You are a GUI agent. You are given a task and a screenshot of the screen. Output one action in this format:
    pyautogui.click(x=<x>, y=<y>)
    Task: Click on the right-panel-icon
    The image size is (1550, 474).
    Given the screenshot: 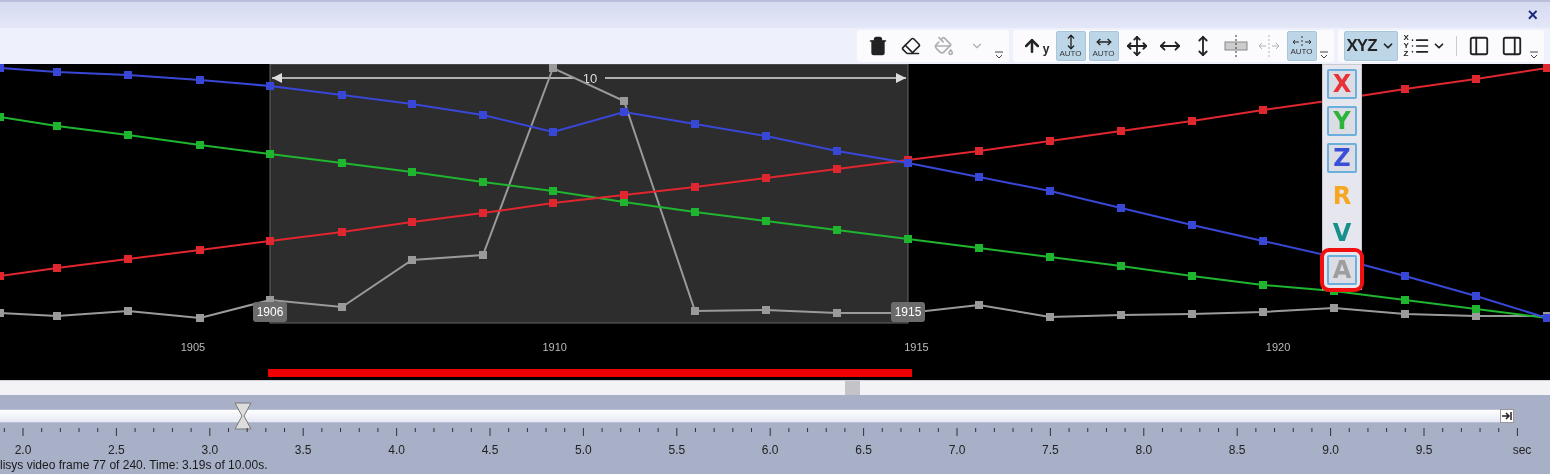 What is the action you would take?
    pyautogui.click(x=1512, y=46)
    